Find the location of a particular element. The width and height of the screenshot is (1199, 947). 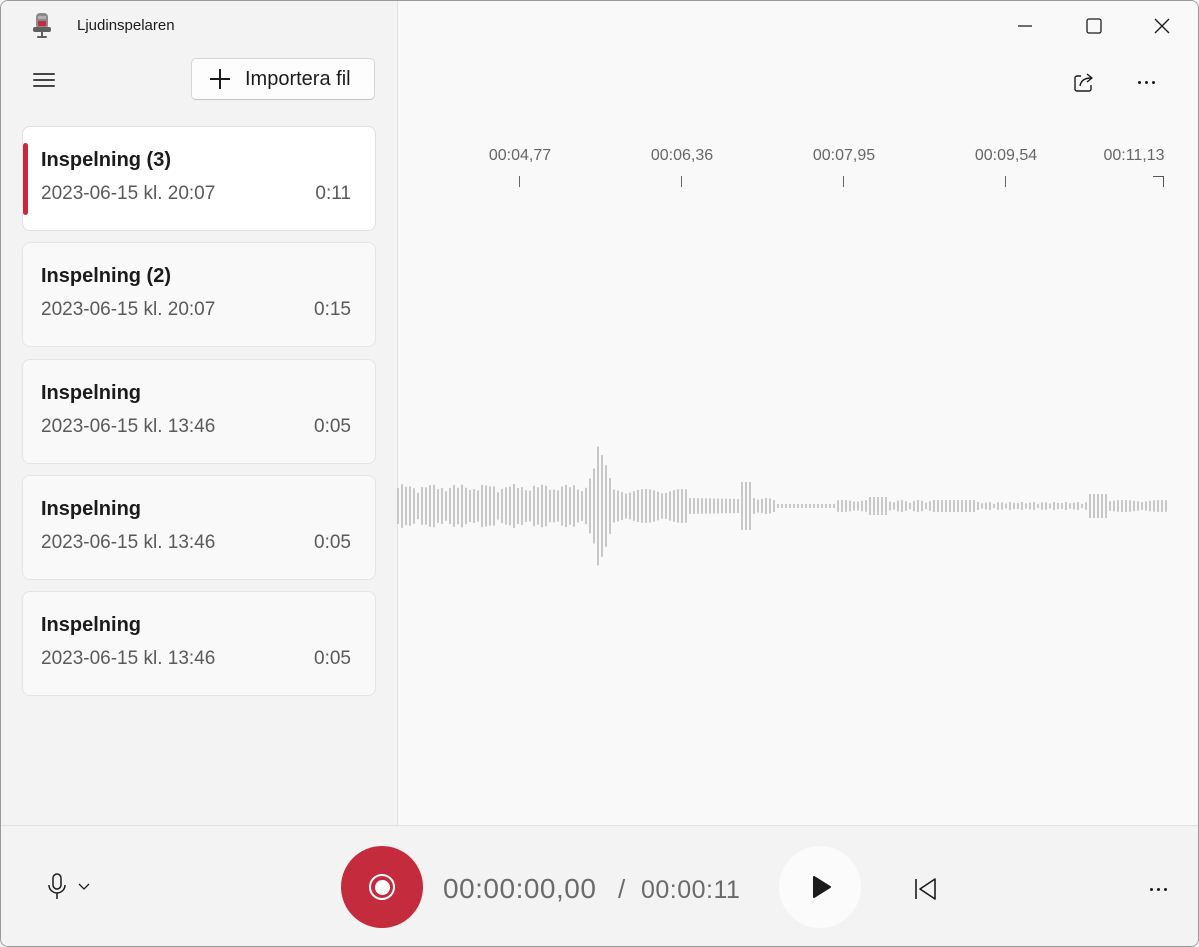

audio-waveform is located at coordinates (798, 506).